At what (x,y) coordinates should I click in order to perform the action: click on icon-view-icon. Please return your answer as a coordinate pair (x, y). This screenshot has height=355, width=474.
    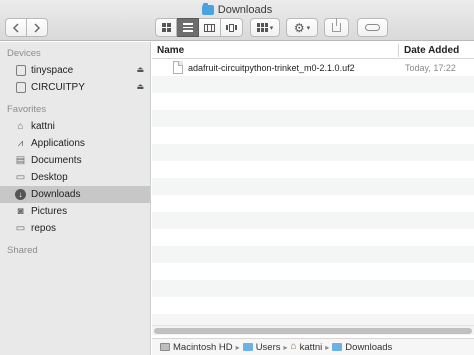
    Looking at the image, I should click on (166, 27).